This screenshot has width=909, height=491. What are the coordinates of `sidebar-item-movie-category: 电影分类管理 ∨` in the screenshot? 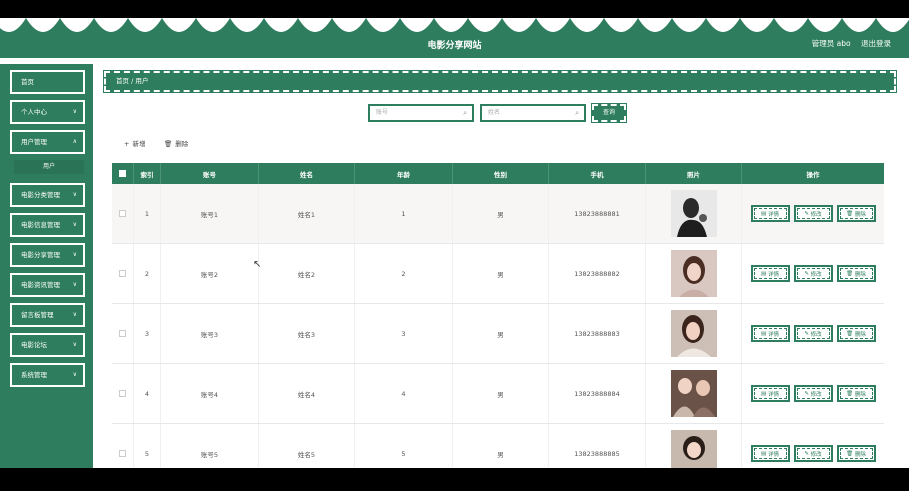 It's located at (47, 195).